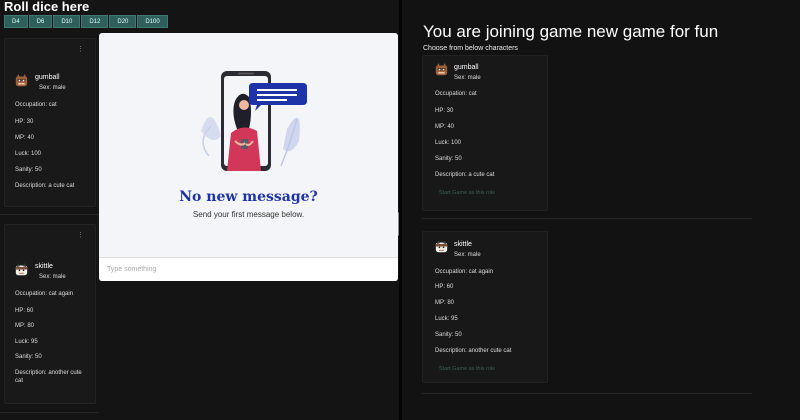 This screenshot has height=420, width=800. I want to click on dice-toolbar: D4 D6 D10 D12 D20 D100, so click(86, 21).